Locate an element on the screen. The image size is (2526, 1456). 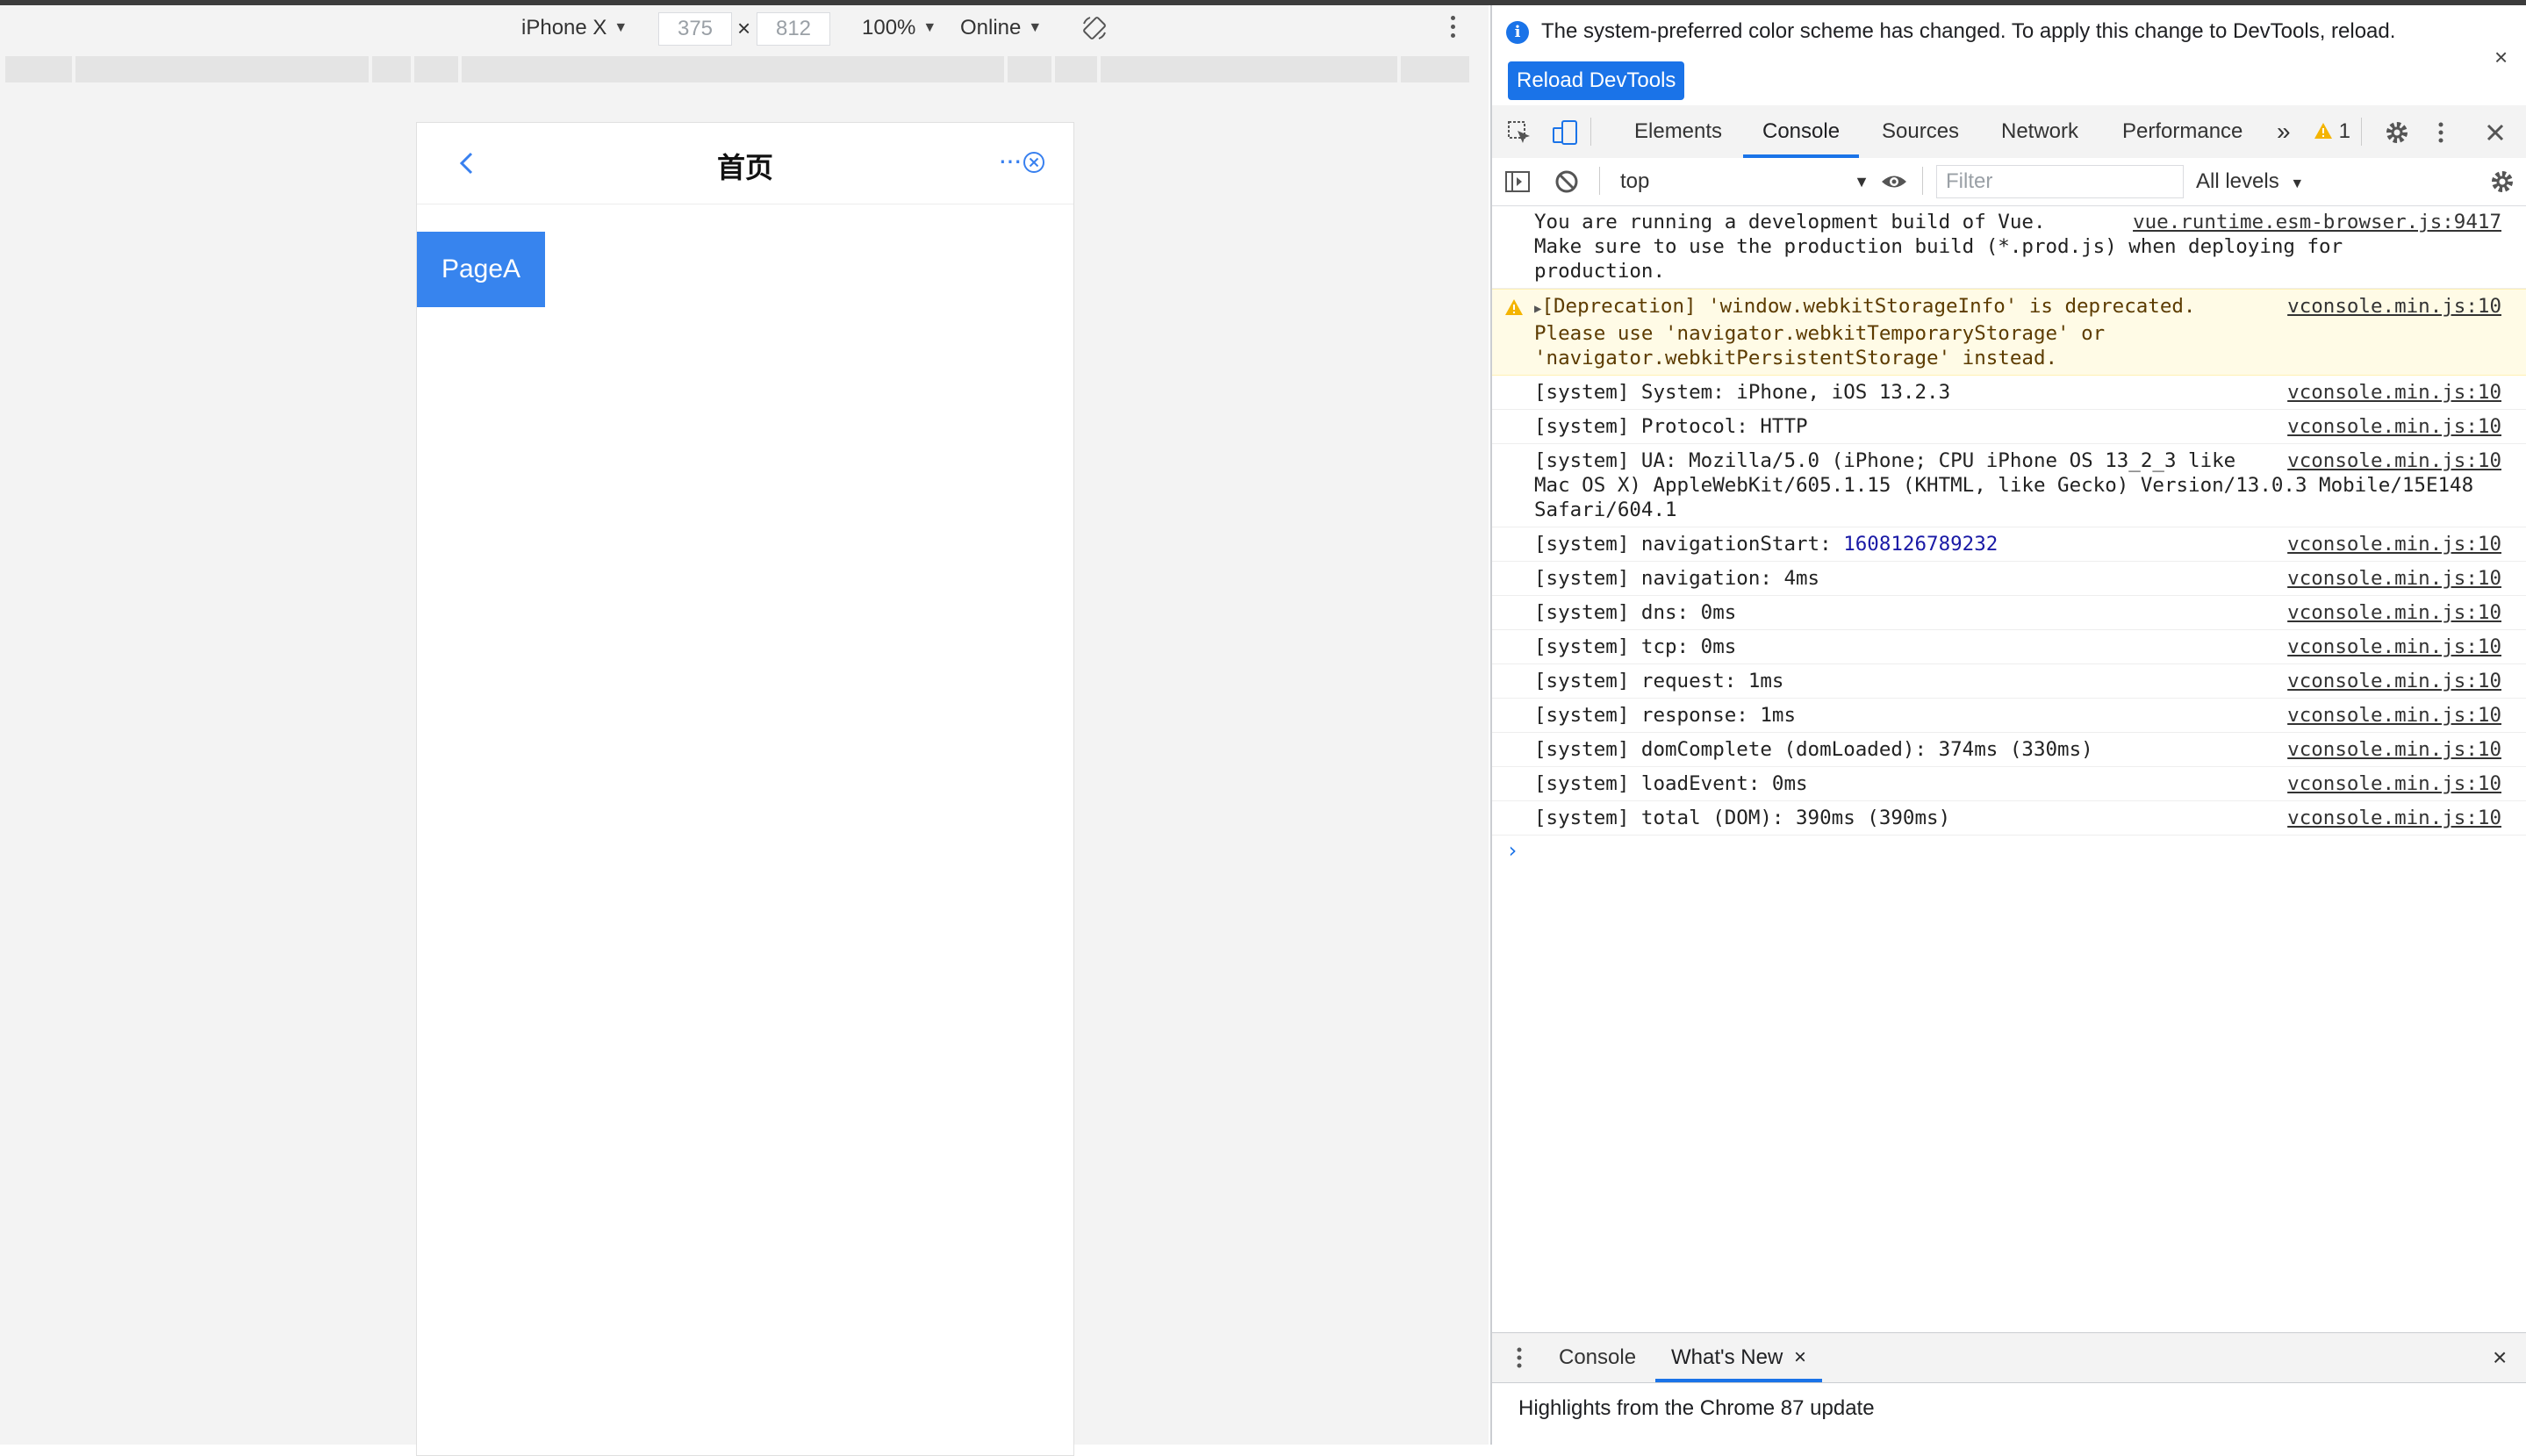
tab-elements: Elements is located at coordinates (1678, 131).